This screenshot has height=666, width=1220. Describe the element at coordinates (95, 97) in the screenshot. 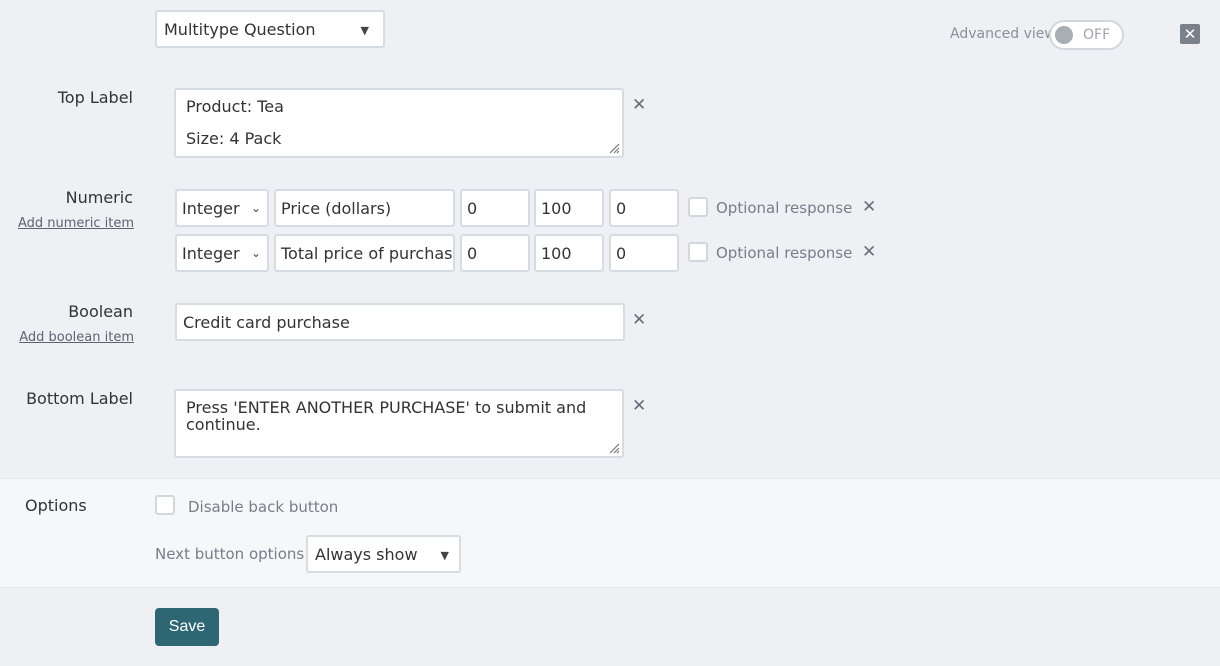

I see `top-label-label: Top Label` at that location.